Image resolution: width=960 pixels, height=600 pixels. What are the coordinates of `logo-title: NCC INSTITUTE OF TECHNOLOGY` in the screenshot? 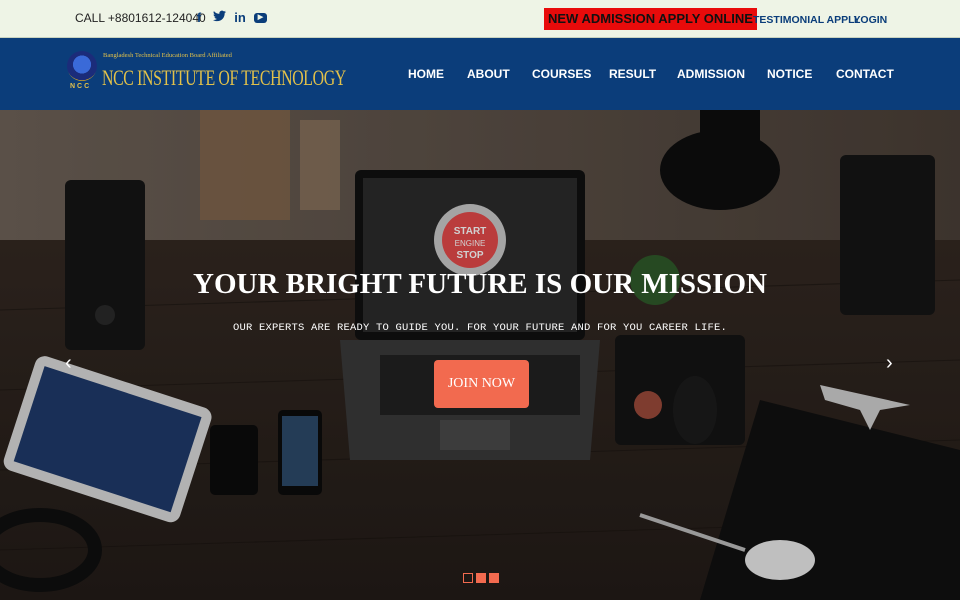 It's located at (224, 78).